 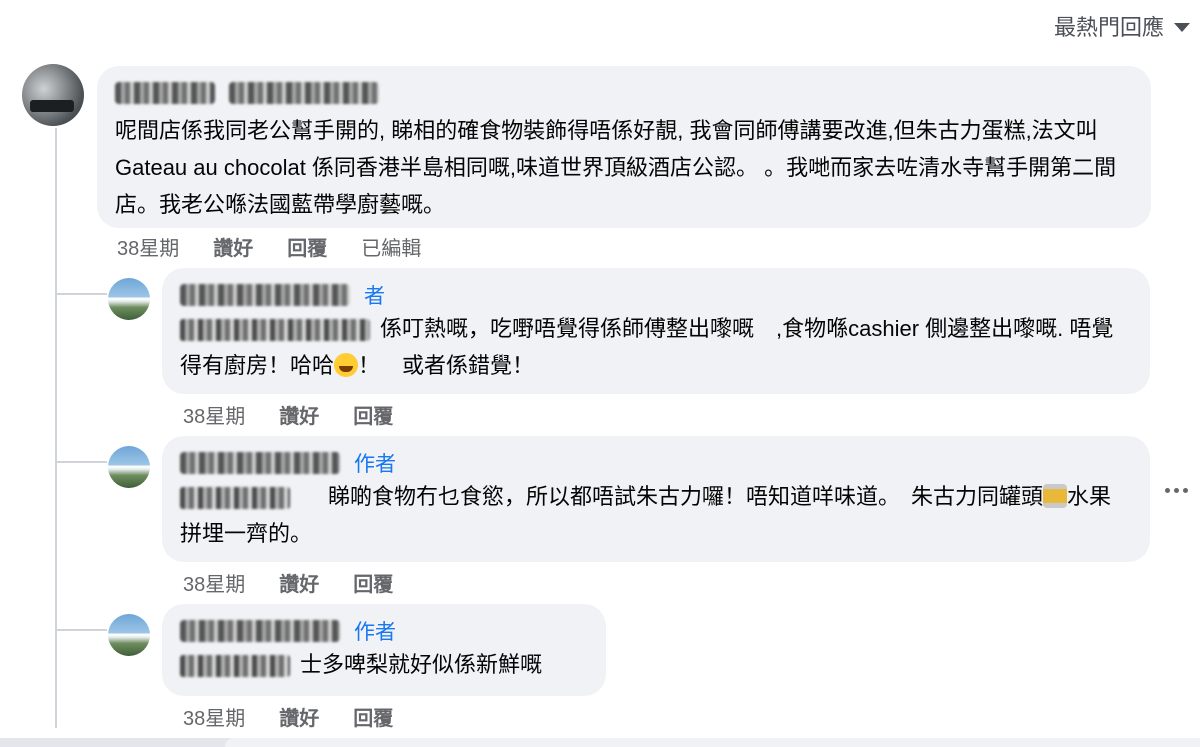 I want to click on reply-text-part: 士多啤梨就好似係新鮮嘅, so click(x=421, y=664).